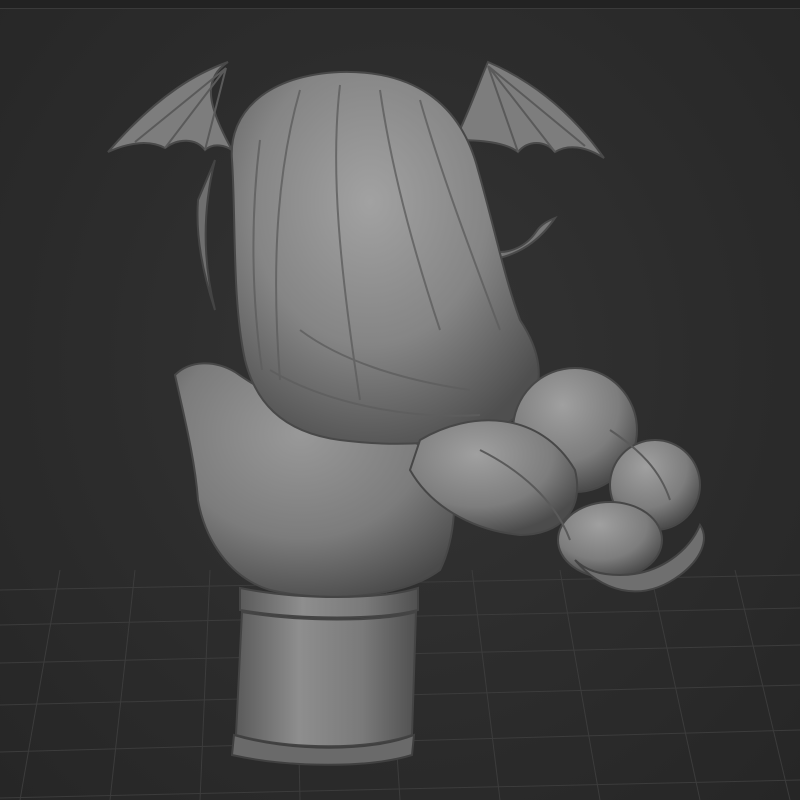  I want to click on right-wing, so click(529, 109).